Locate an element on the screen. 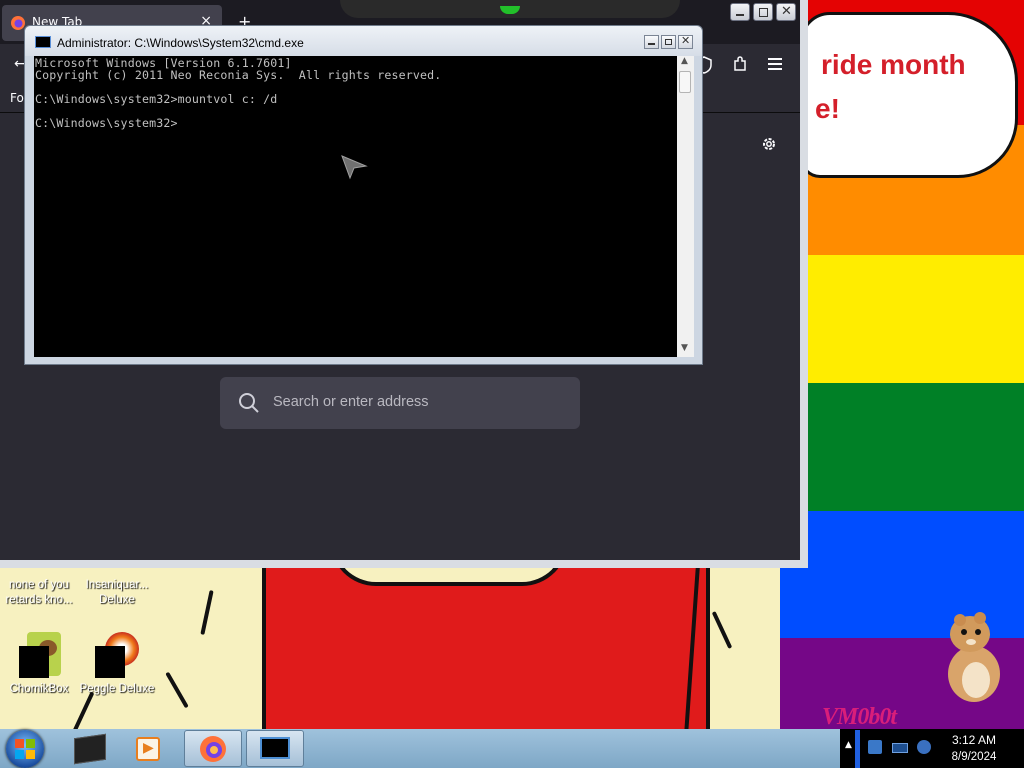 This screenshot has height=768, width=1024. desktop-icon-label: Peggle Deluxe is located at coordinates (117, 689).